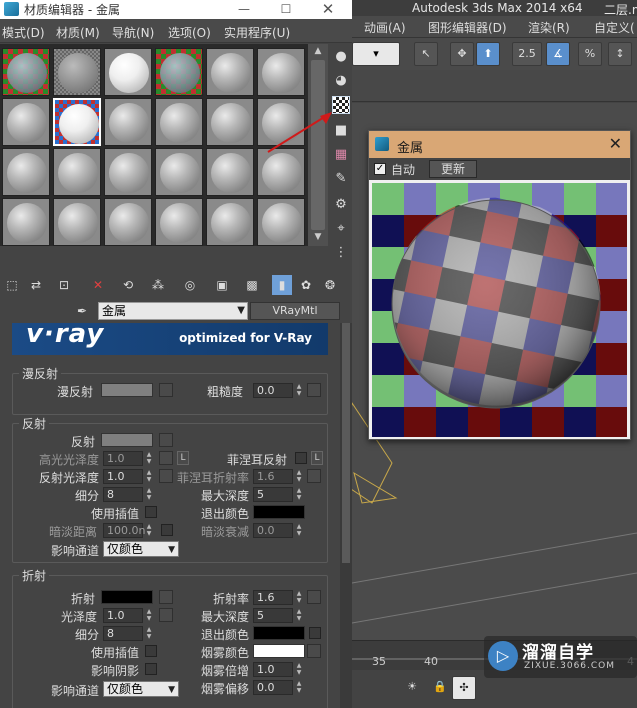 The width and height of the screenshot is (637, 708). I want to click on refr-gloss-map-button, so click(166, 615).